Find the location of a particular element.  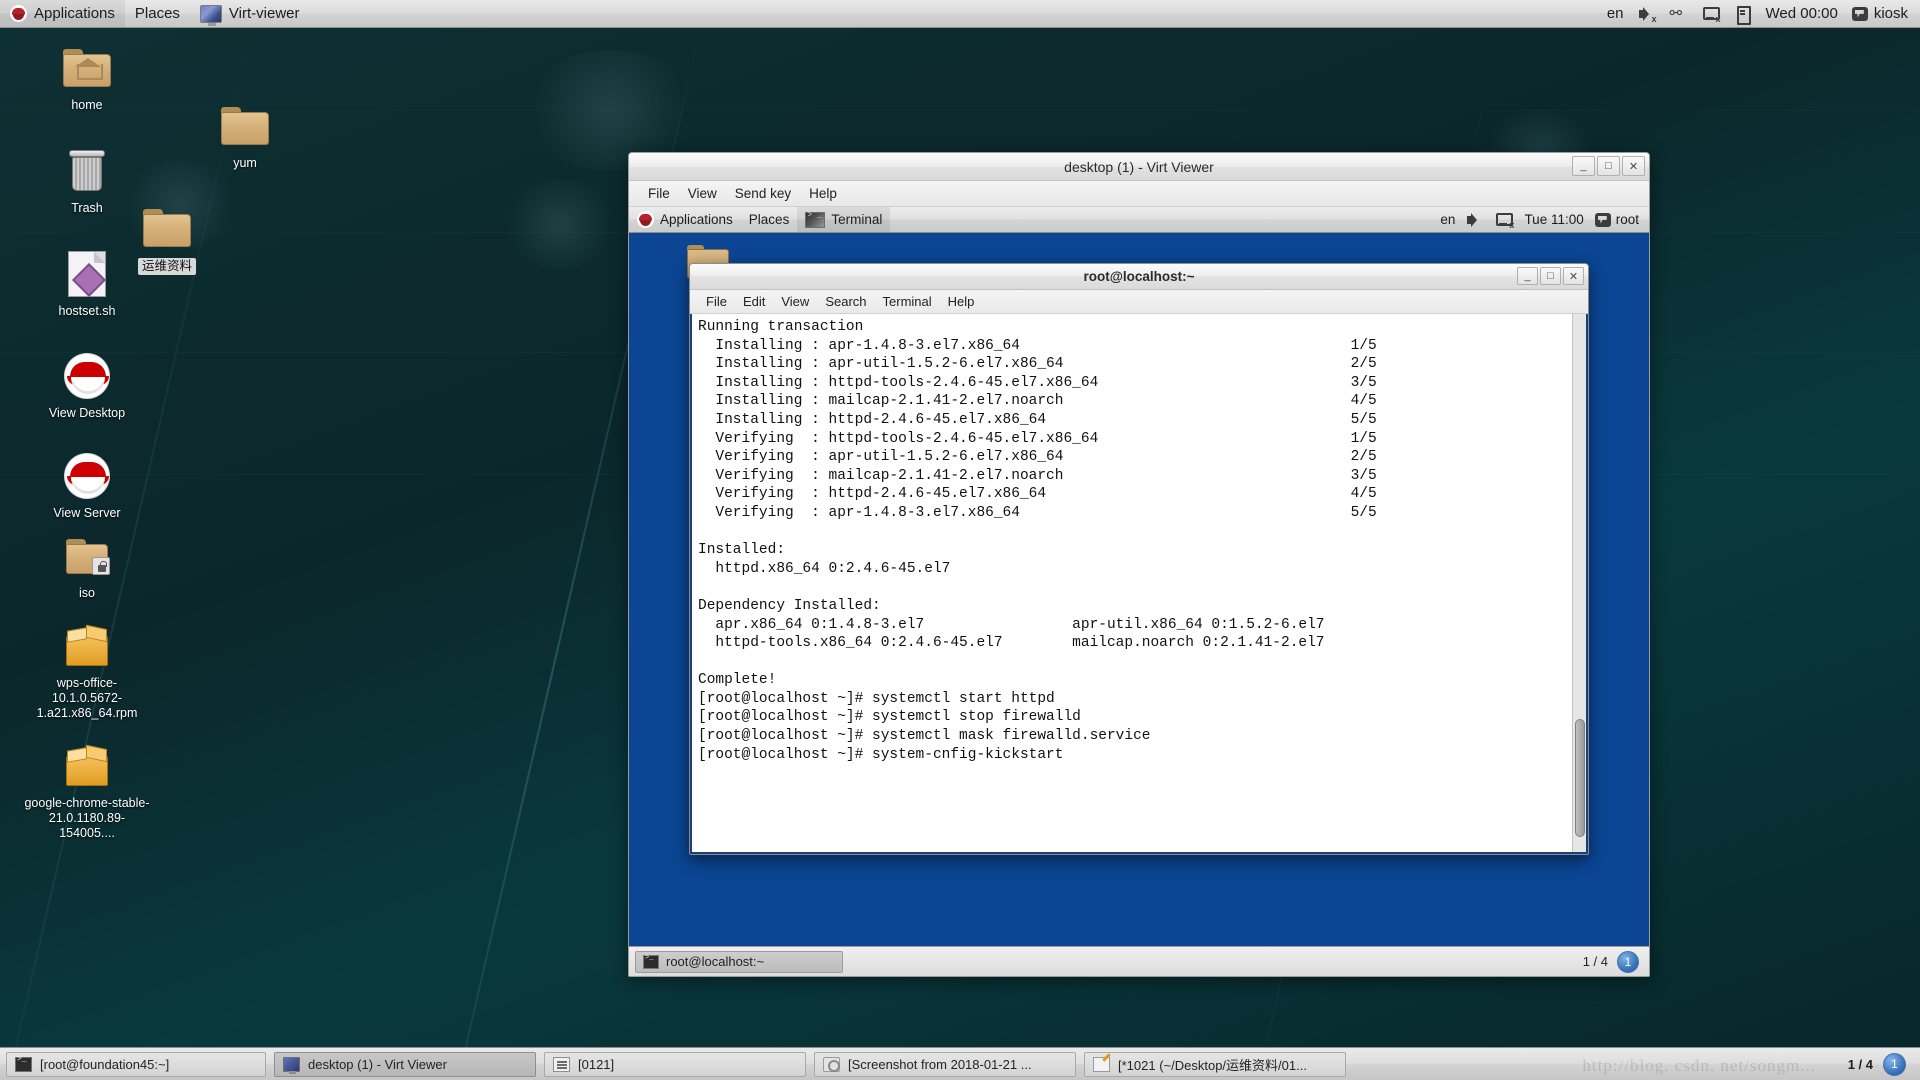

terminal-menubar: File Edit View Search Terminal Help is located at coordinates (1139, 302).